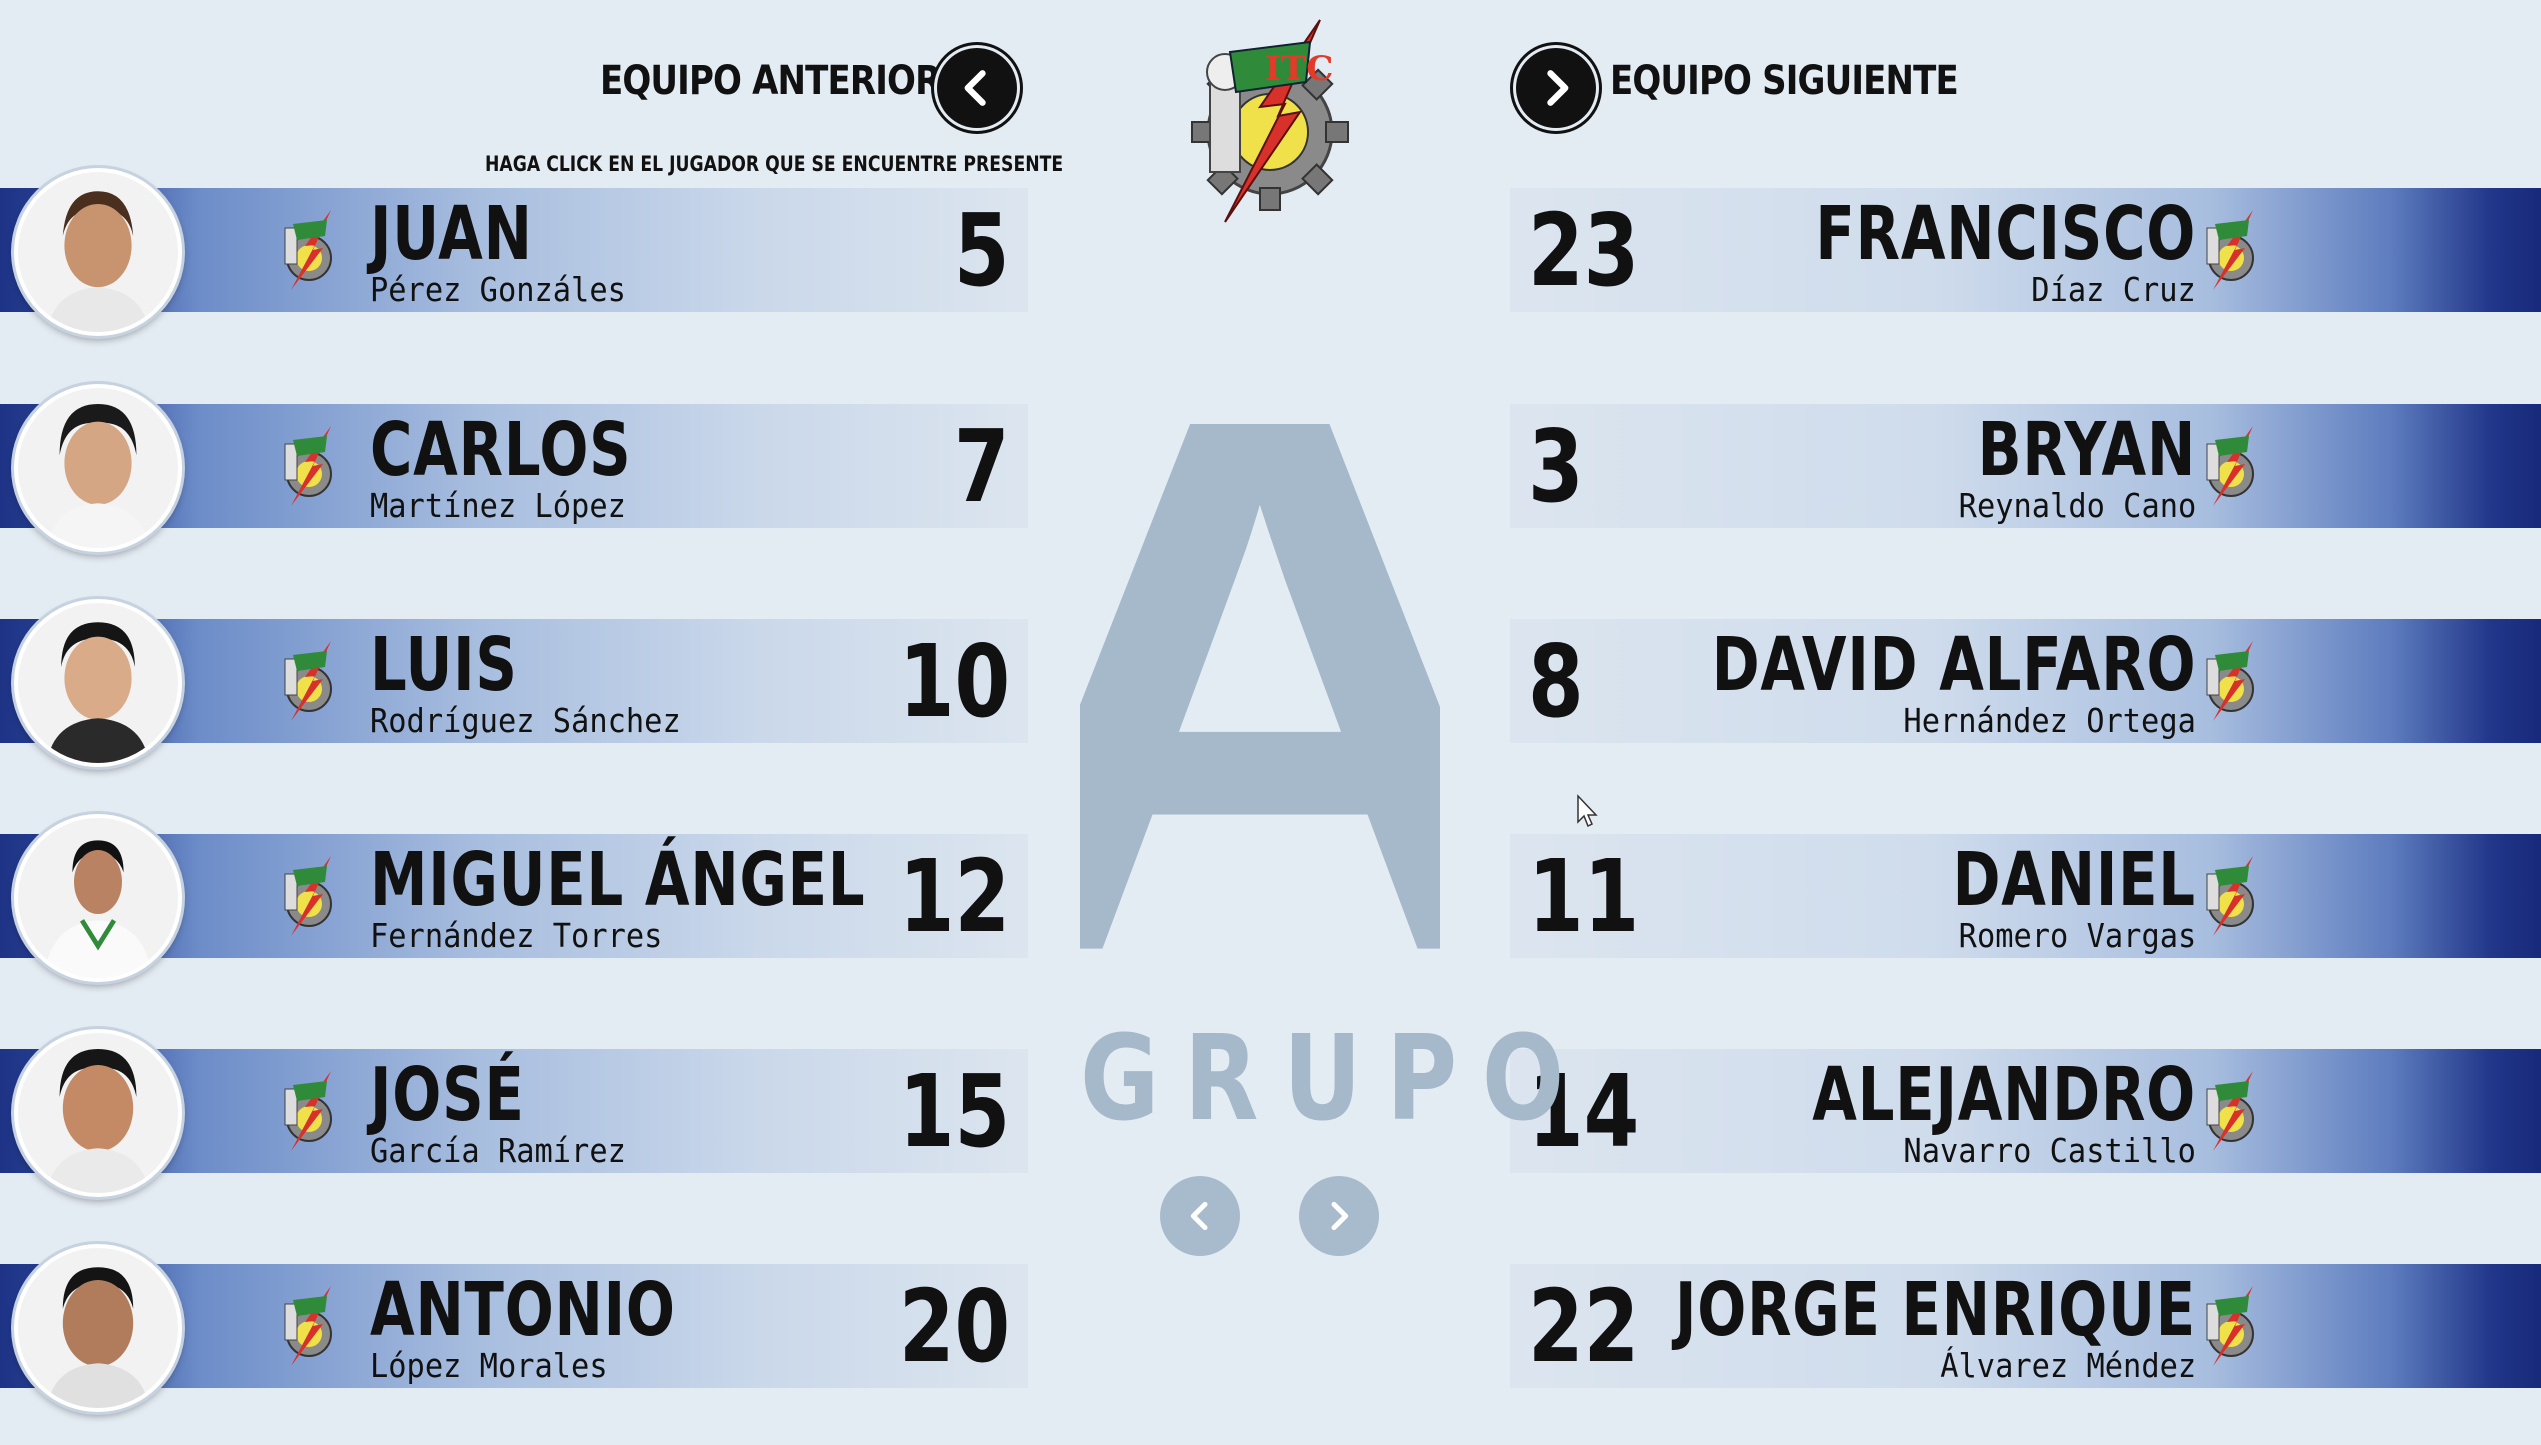  What do you see at coordinates (1556, 681) in the screenshot?
I see `player-number: 8` at bounding box center [1556, 681].